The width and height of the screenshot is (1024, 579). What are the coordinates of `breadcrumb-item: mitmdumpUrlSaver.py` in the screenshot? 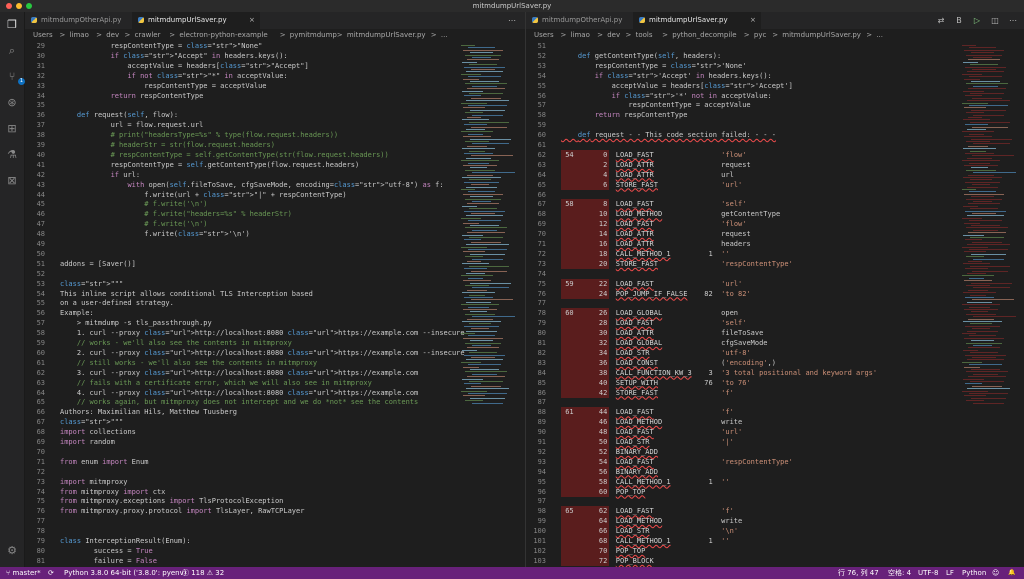 It's located at (821, 35).